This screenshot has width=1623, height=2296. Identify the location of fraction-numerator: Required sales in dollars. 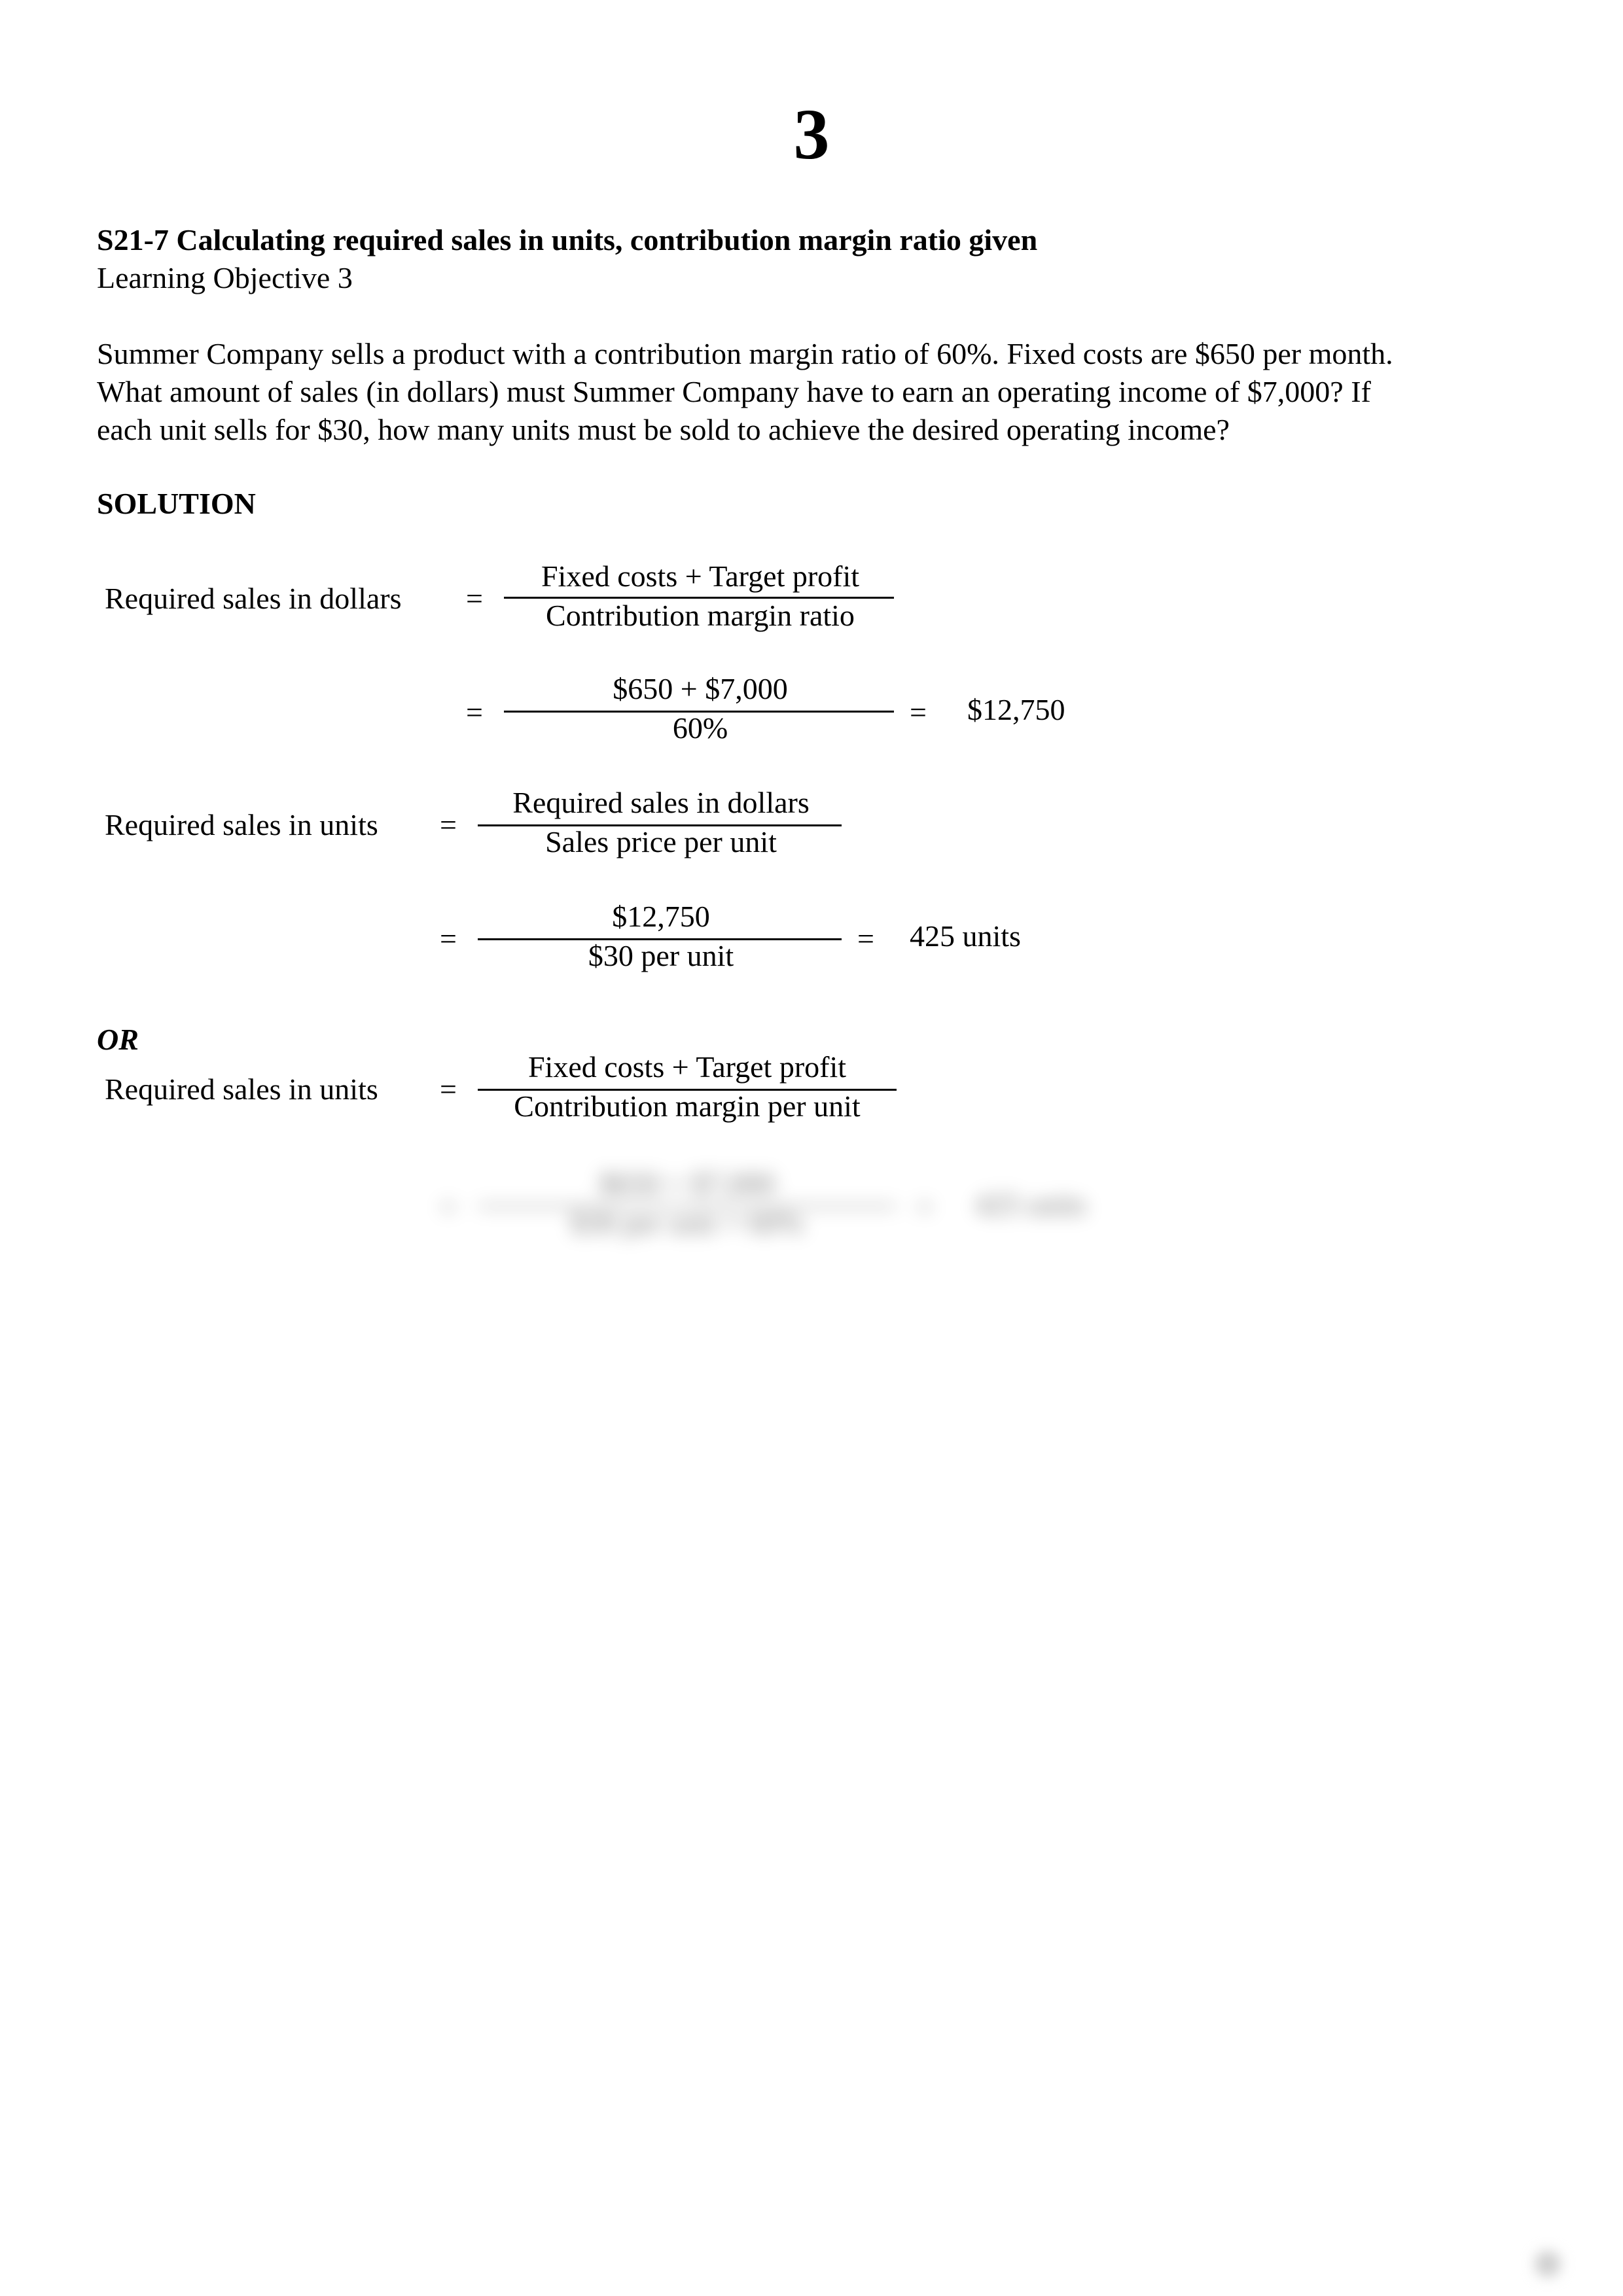
(661, 802).